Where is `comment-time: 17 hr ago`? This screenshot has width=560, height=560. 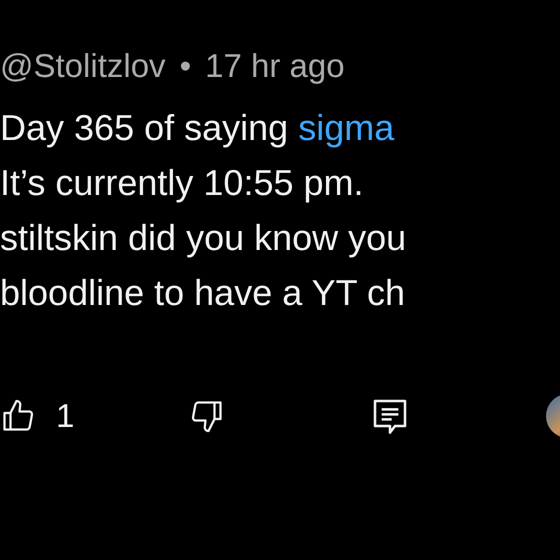 comment-time: 17 hr ago is located at coordinates (275, 66).